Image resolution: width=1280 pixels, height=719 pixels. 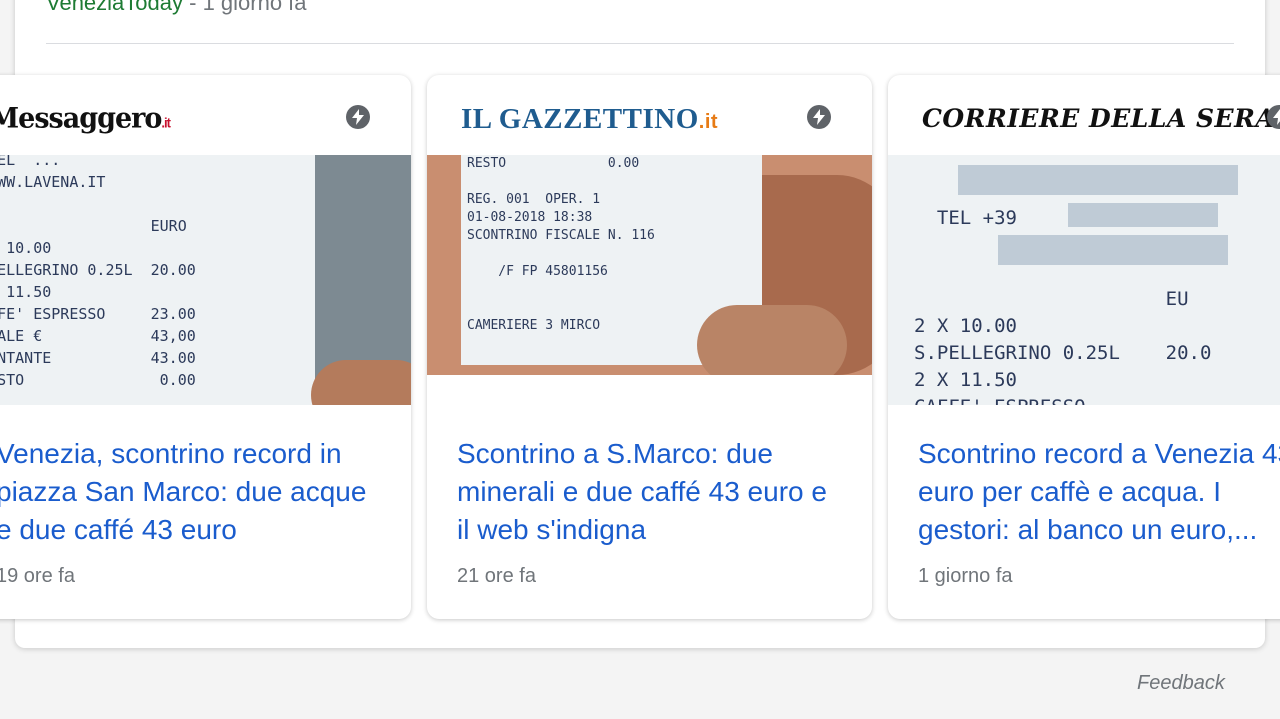 I want to click on publisher-name: CORRIERE DELLA SERA, so click(x=1099, y=118).